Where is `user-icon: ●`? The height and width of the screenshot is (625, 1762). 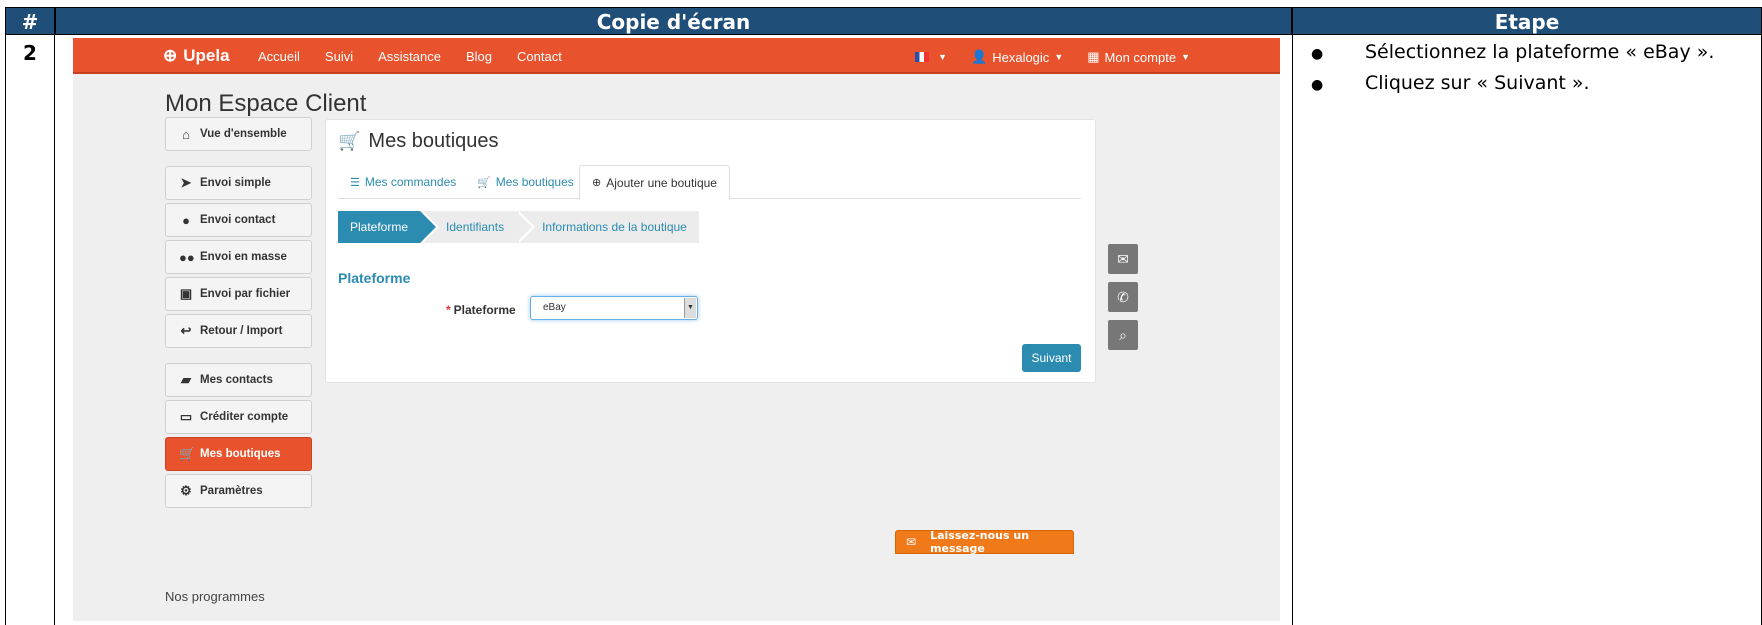
user-icon: ● is located at coordinates (186, 220).